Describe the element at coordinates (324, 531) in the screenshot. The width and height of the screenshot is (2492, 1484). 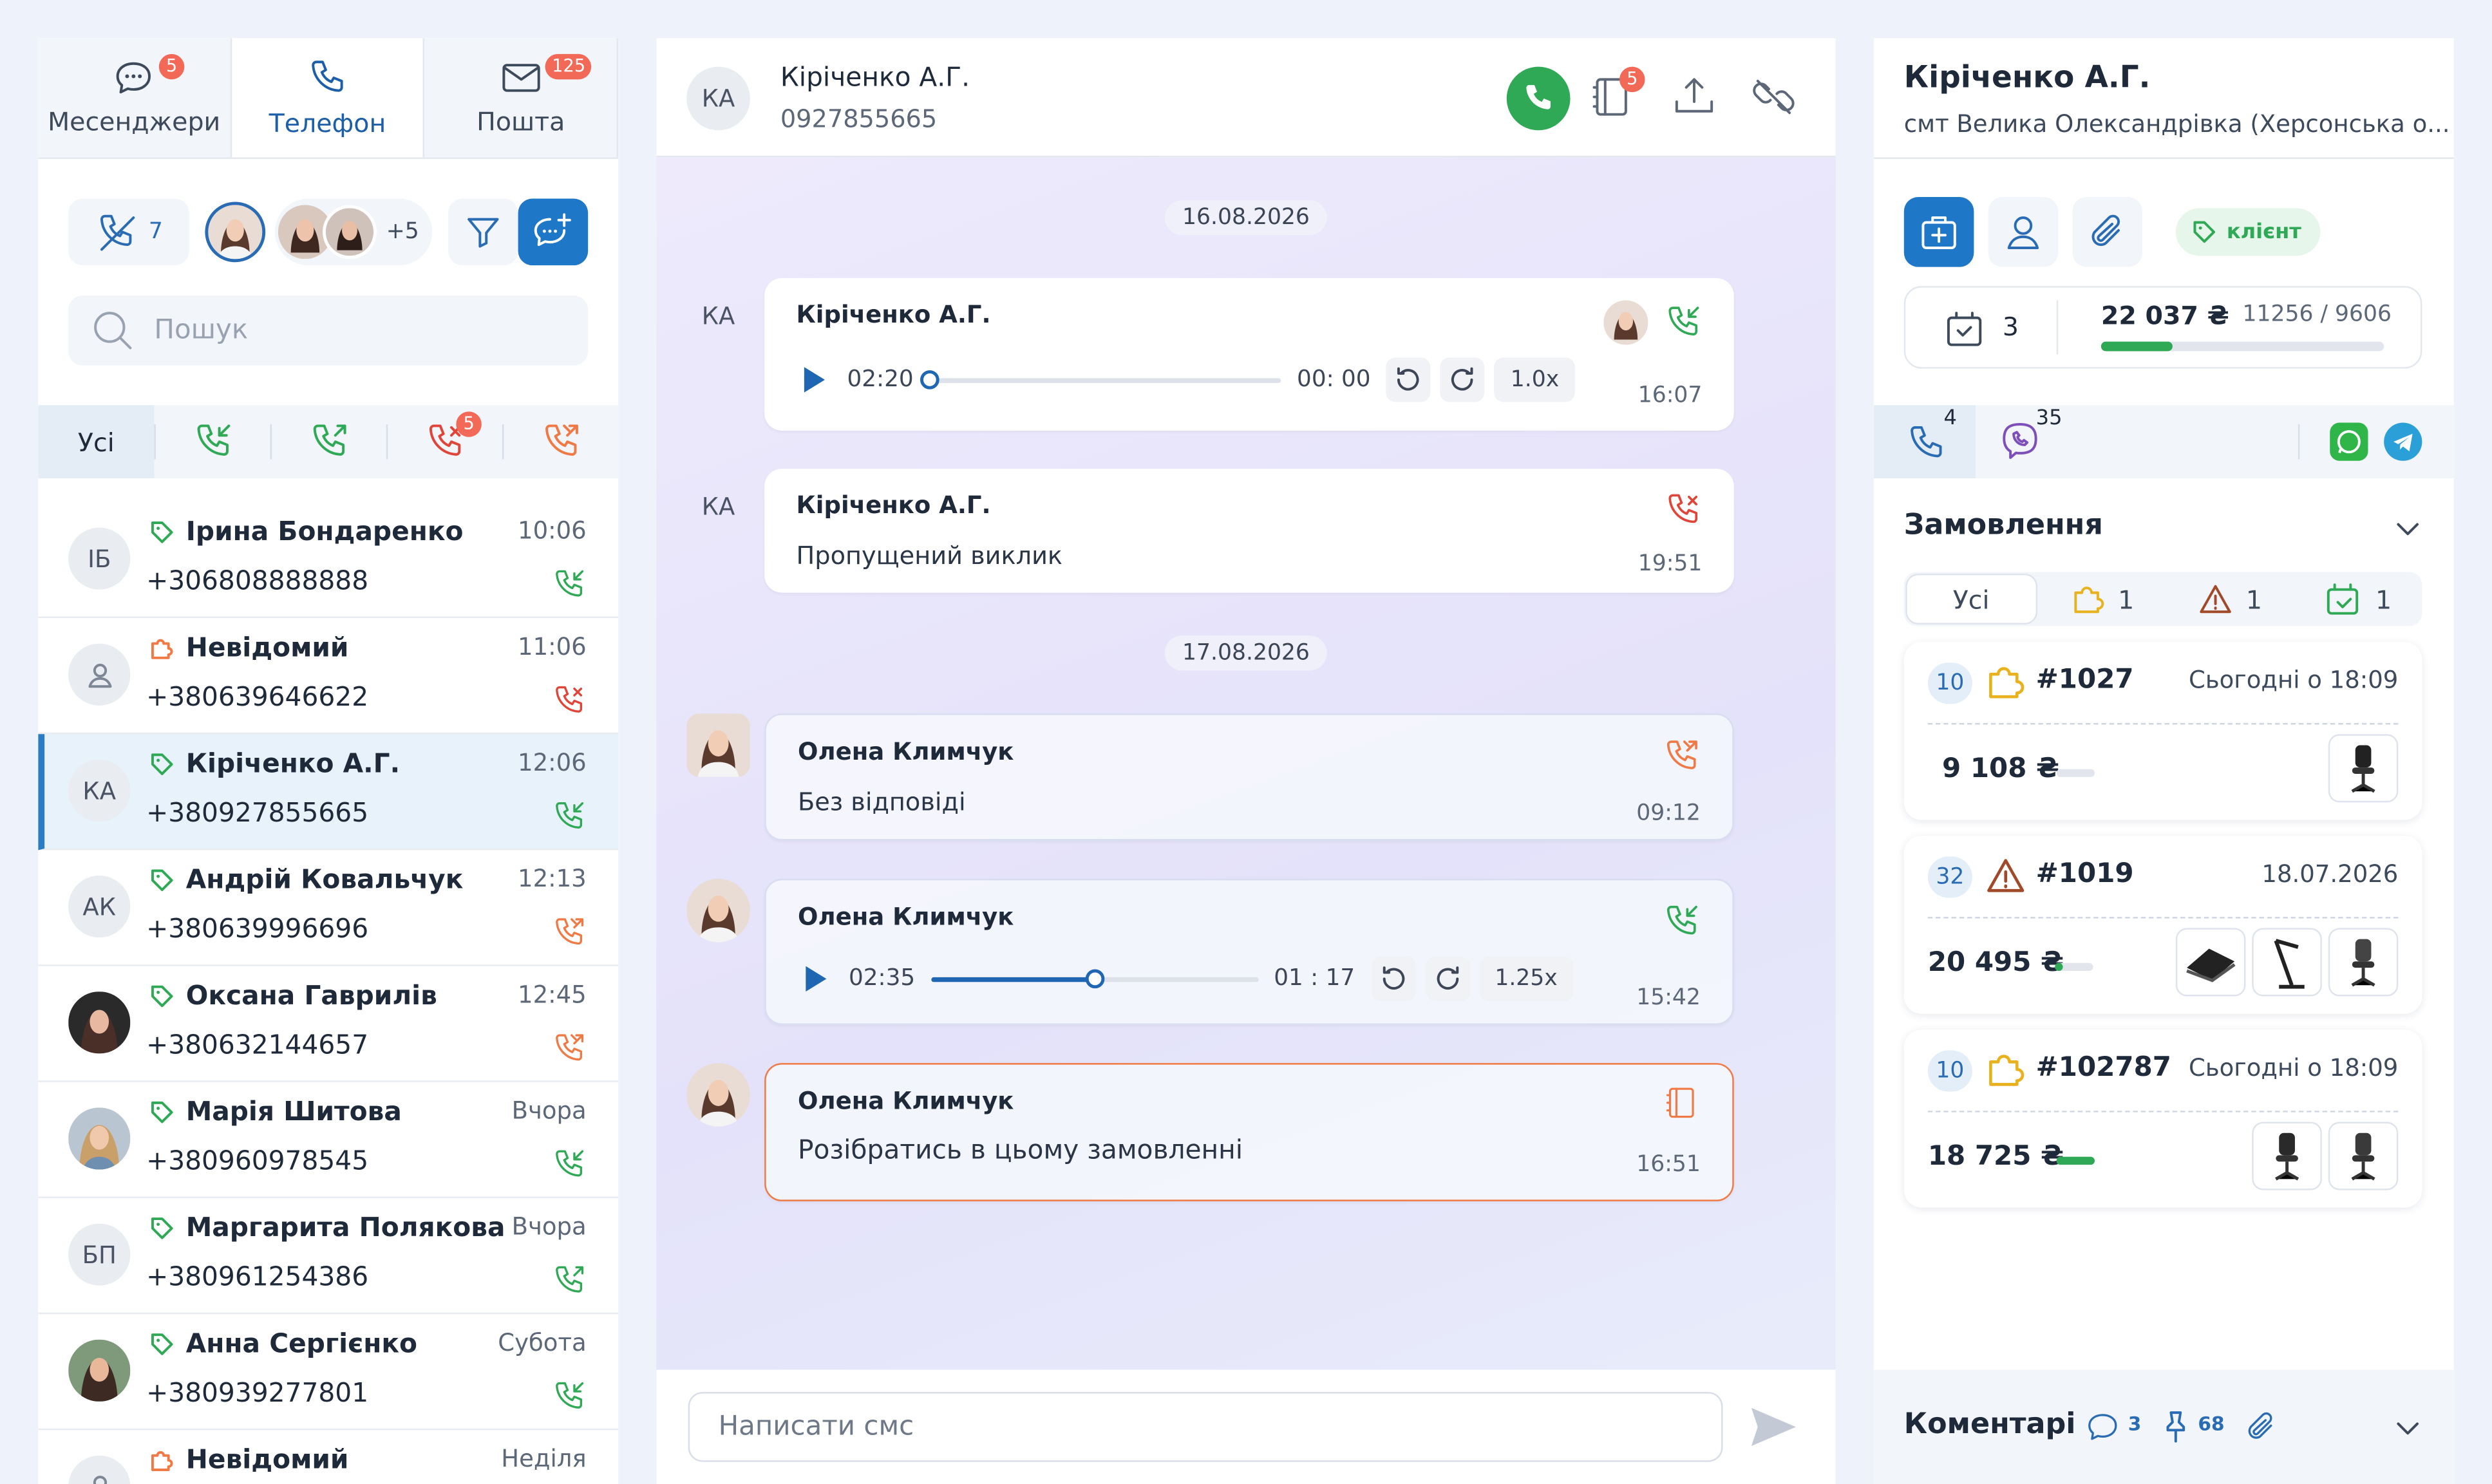
I see `contact-name: Ірина Бондаренко` at that location.